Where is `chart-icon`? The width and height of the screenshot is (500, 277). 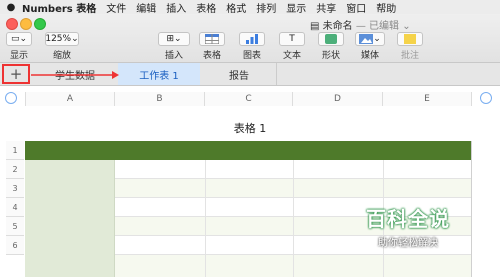 chart-icon is located at coordinates (252, 39).